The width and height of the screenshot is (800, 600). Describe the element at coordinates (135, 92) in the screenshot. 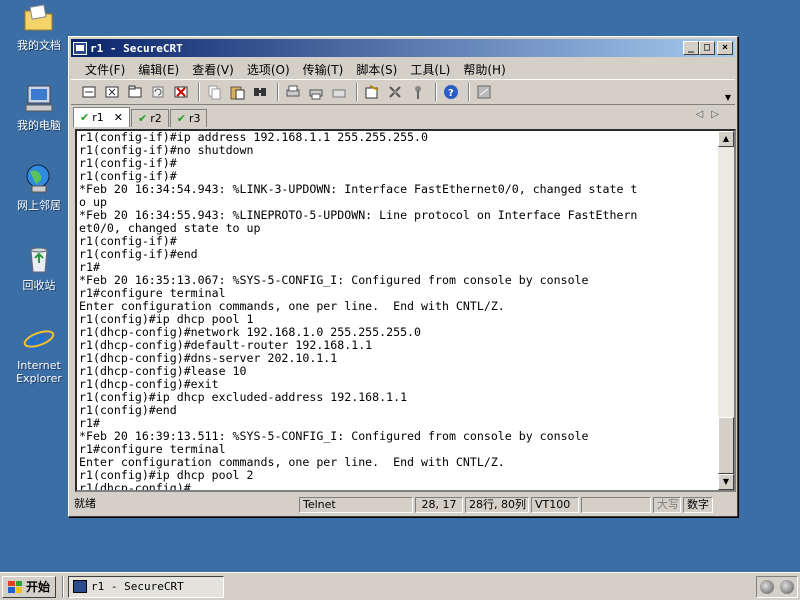

I see `connect-tab-icon` at that location.